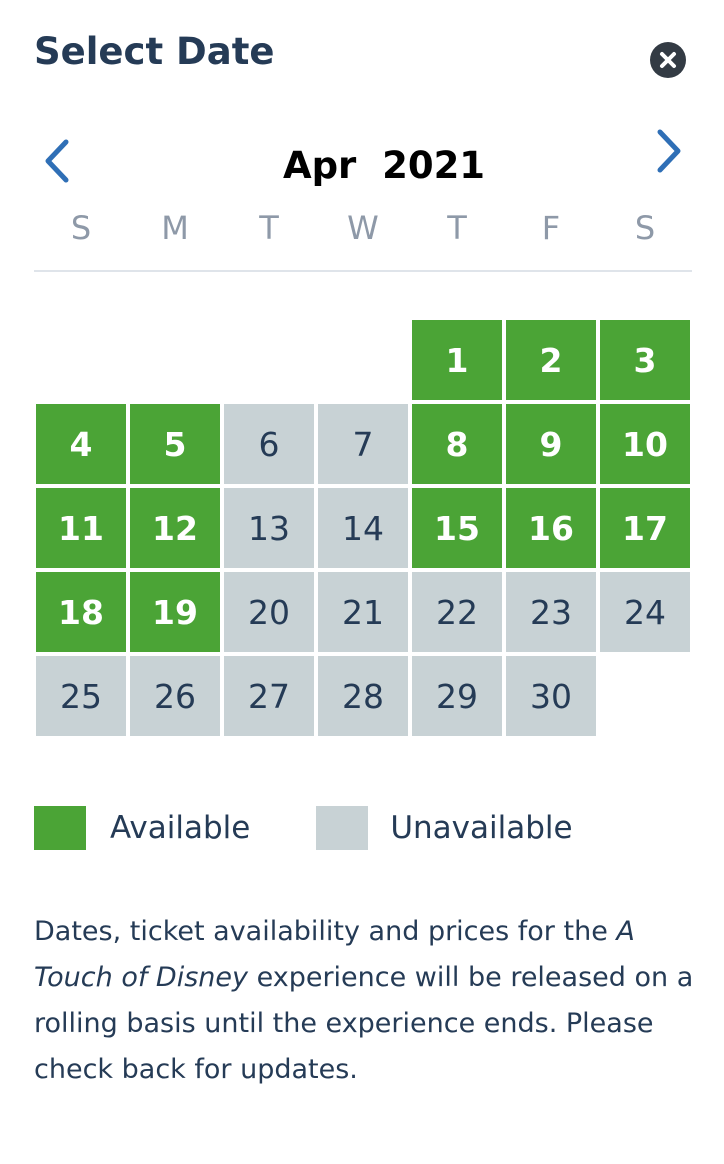  Describe the element at coordinates (481, 828) in the screenshot. I see `unavailable-legend-label: Unavailable` at that location.